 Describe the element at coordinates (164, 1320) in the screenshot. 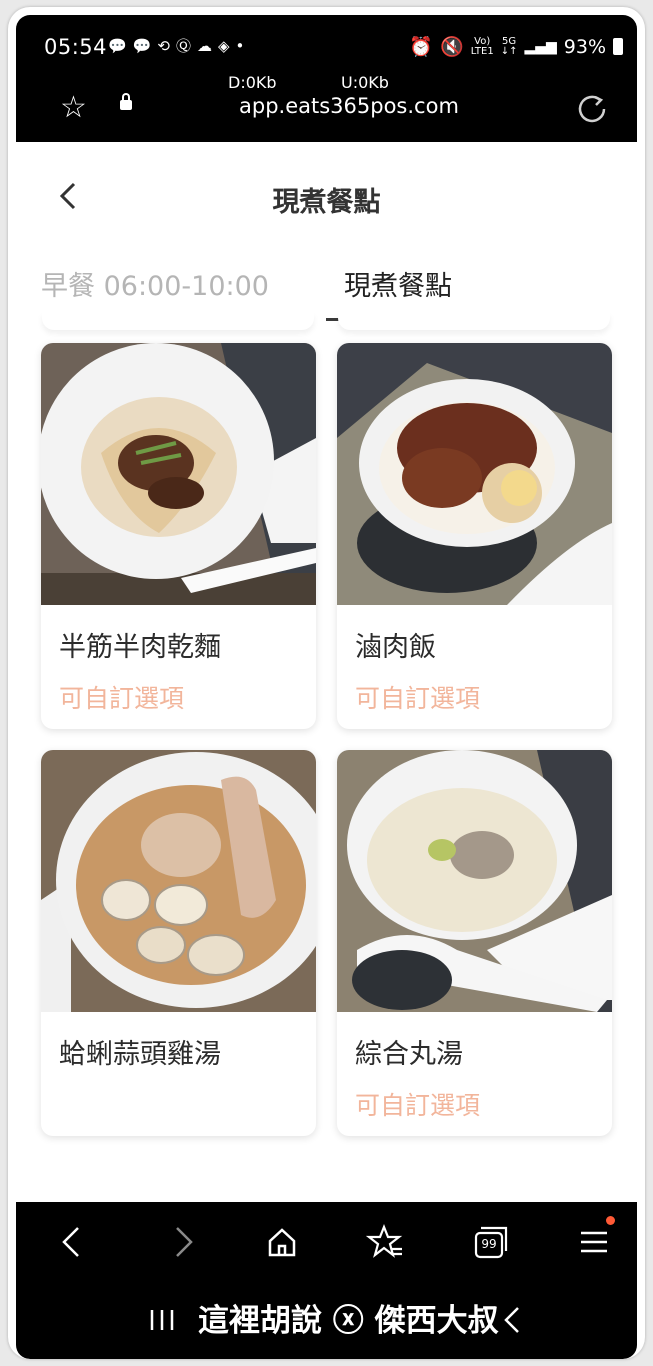

I see `recent-apps-icon` at that location.